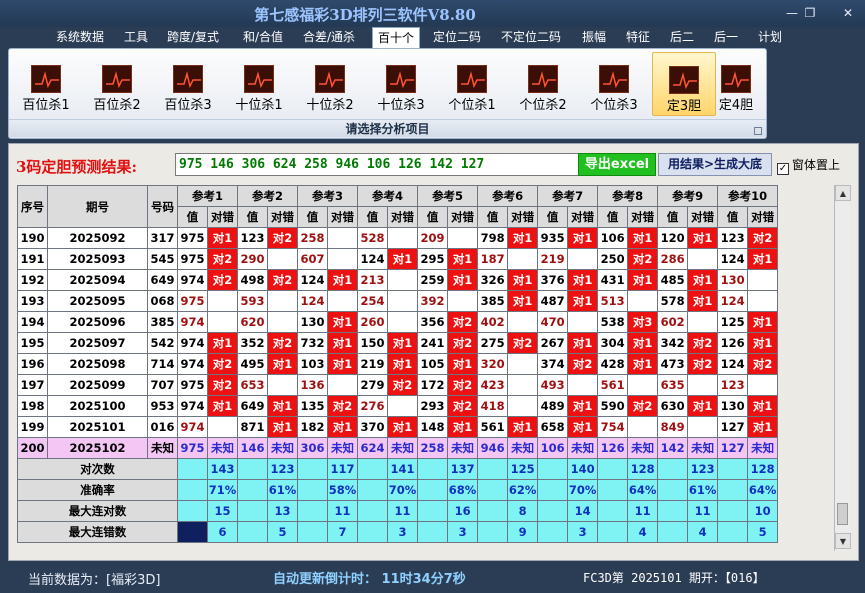 The height and width of the screenshot is (593, 865). Describe the element at coordinates (313, 406) in the screenshot. I see `cell-value: 135` at that location.